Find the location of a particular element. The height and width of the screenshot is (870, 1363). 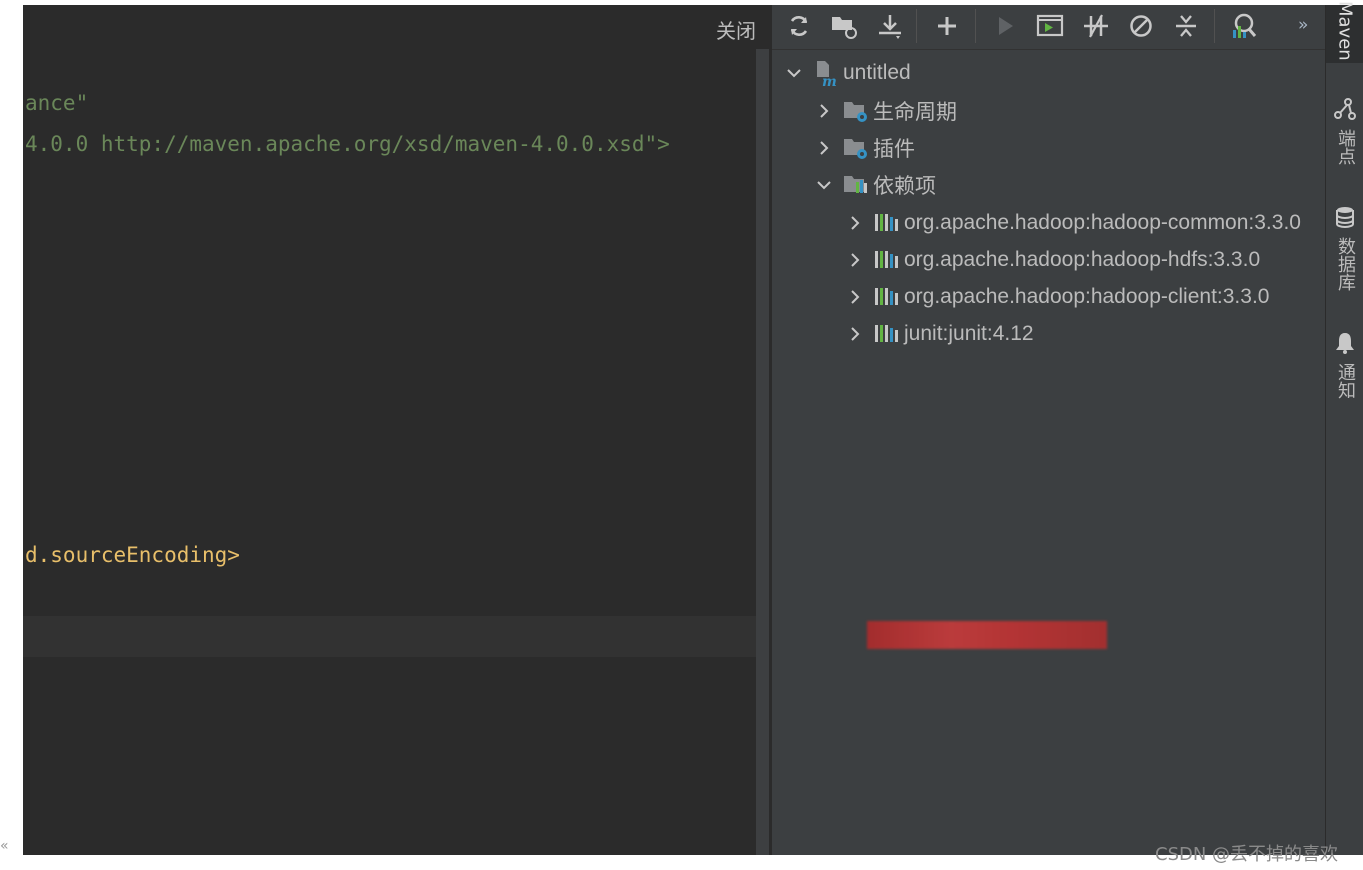

tab-maven-label: Maven is located at coordinates (1345, 31).